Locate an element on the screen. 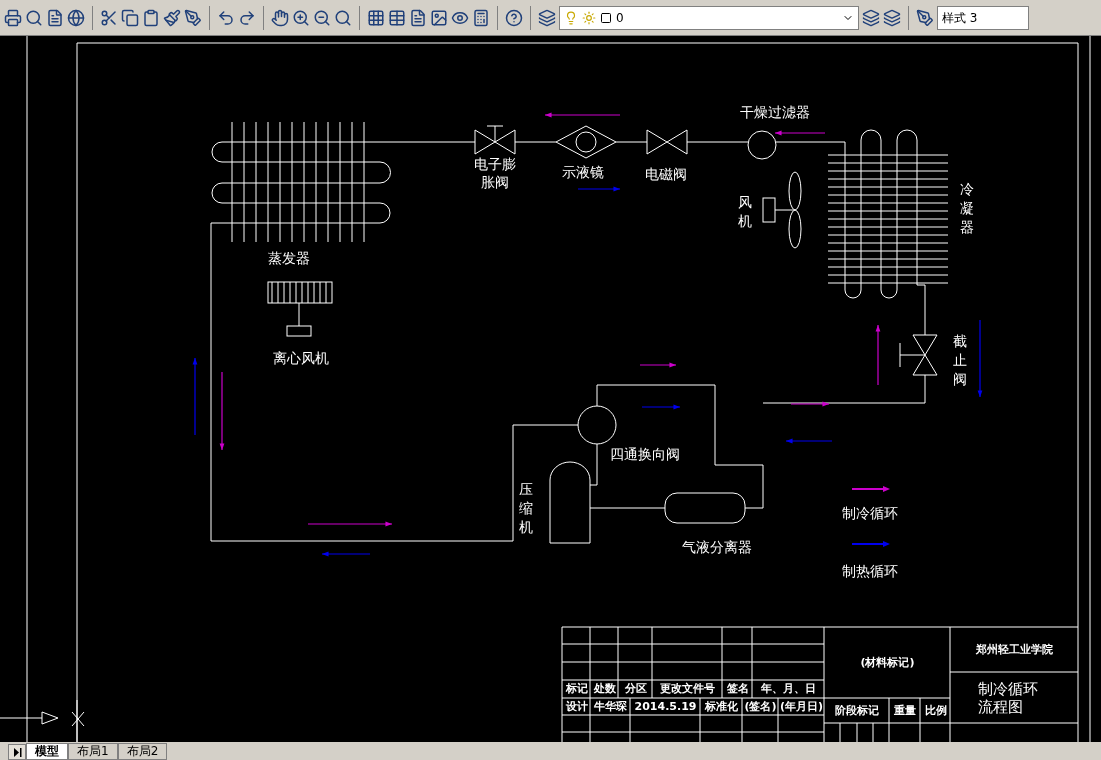  title-block-cell-text: 2014.5.19 is located at coordinates (665, 706).